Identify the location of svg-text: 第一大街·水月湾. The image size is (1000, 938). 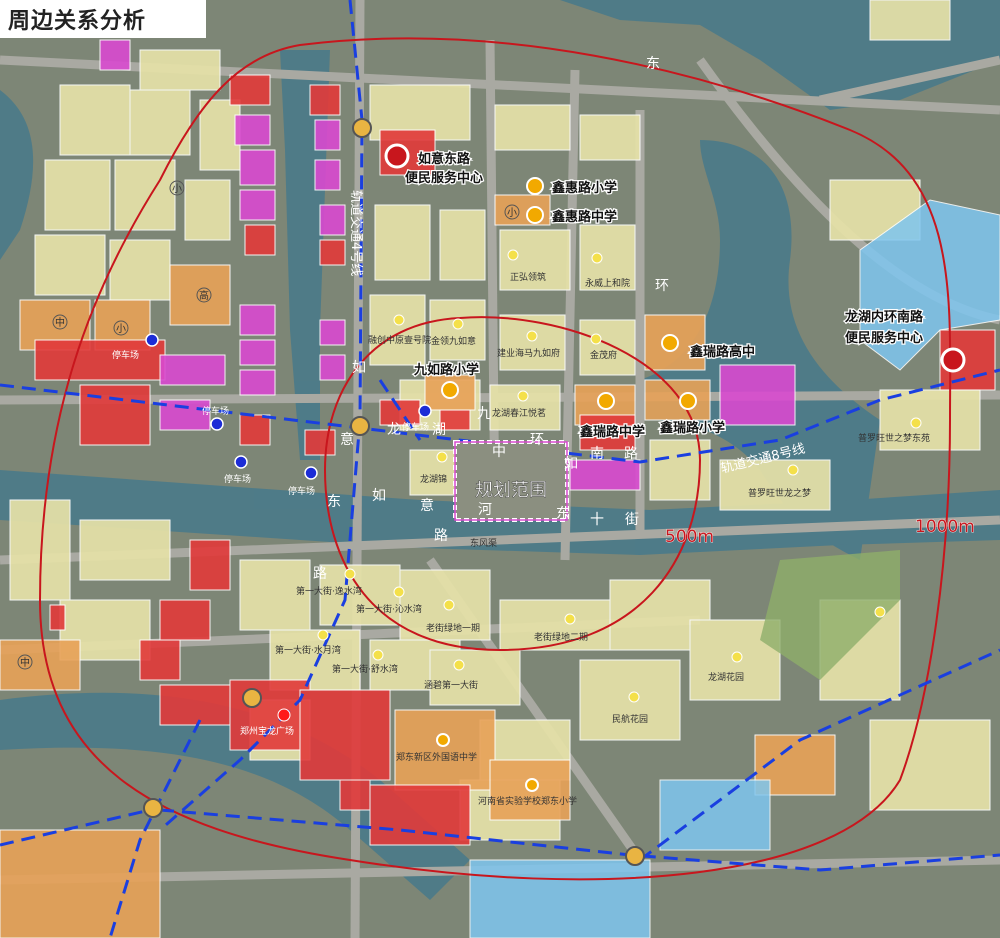
(308, 650).